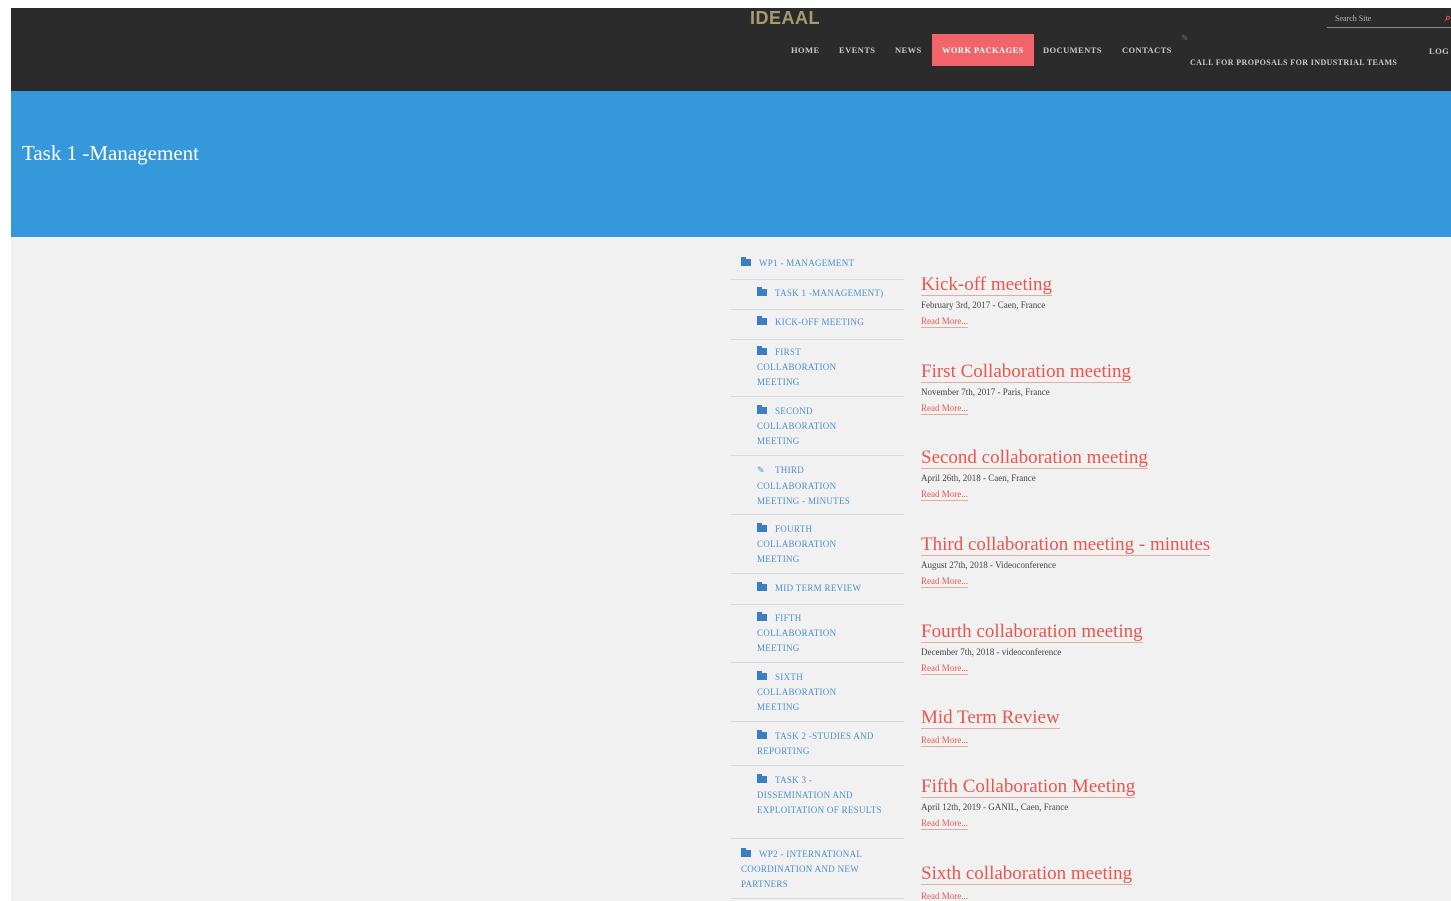  What do you see at coordinates (1383, 18) in the screenshot?
I see `search-input` at bounding box center [1383, 18].